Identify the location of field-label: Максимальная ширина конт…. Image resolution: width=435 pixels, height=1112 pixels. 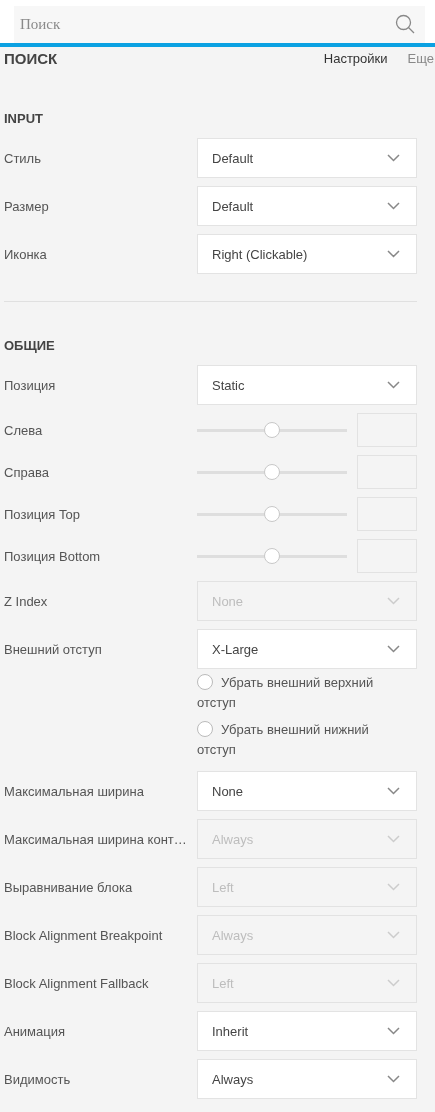
(96, 839).